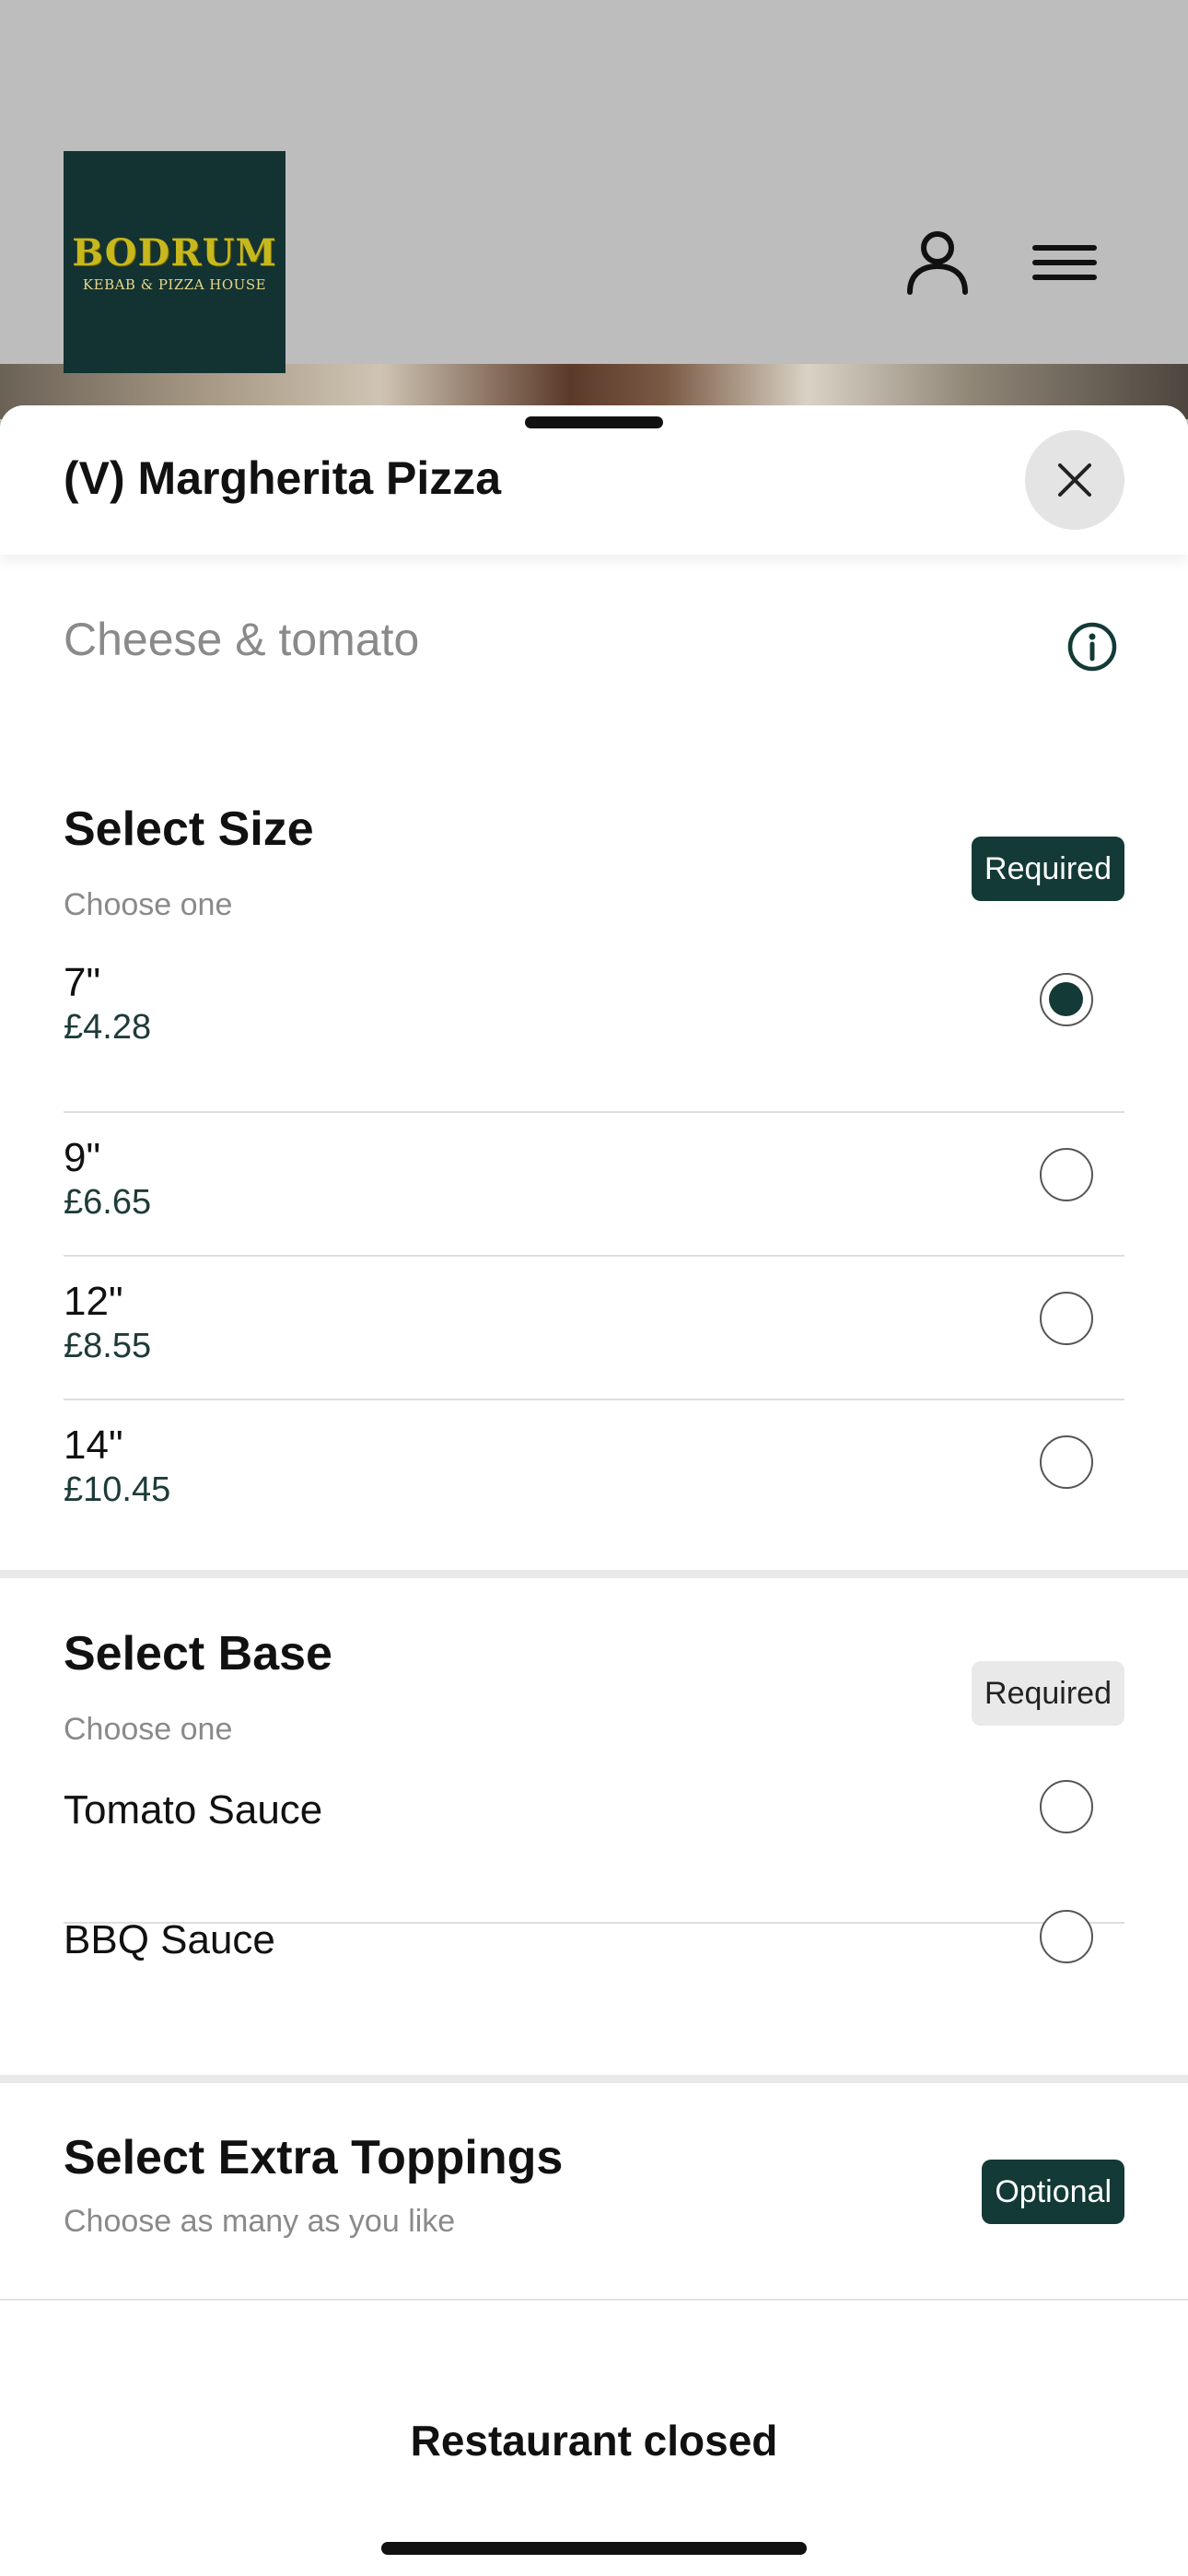  What do you see at coordinates (594, 1015) in the screenshot?
I see `size-option-7: 7" £4.28` at bounding box center [594, 1015].